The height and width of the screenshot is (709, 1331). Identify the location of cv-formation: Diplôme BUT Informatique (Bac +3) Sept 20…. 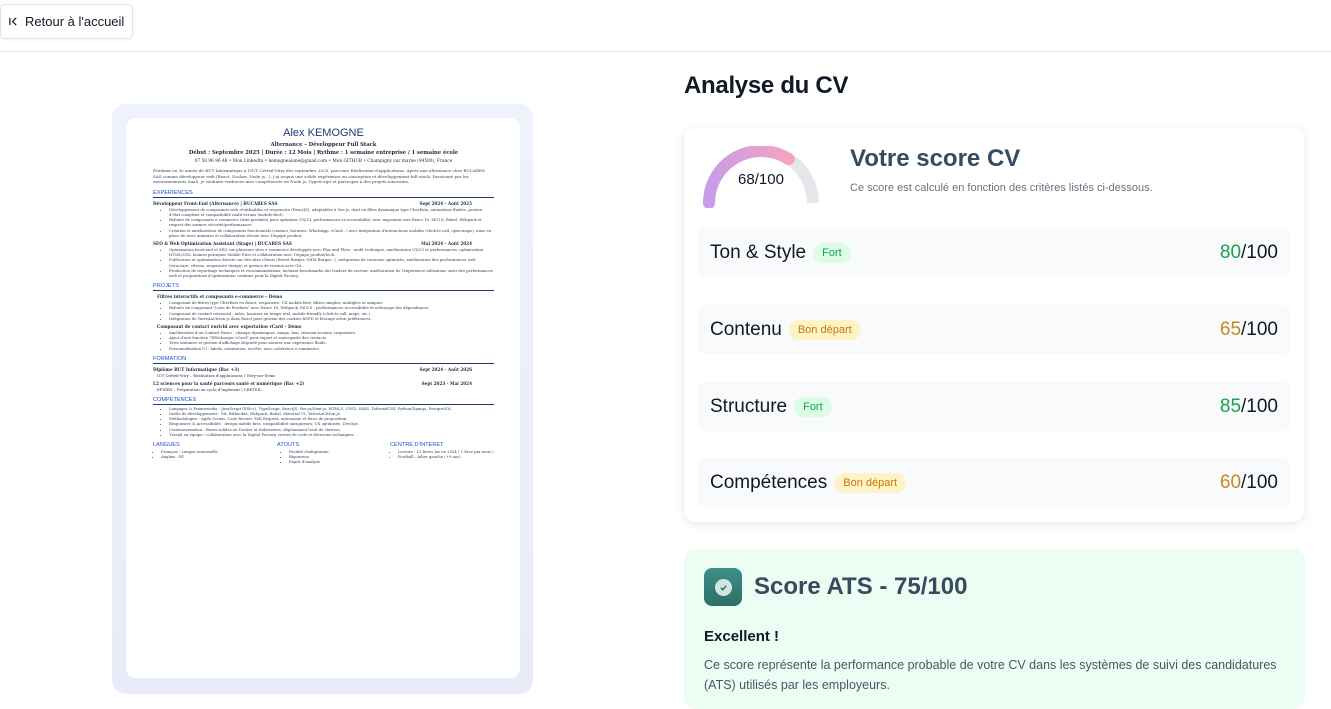
(323, 379).